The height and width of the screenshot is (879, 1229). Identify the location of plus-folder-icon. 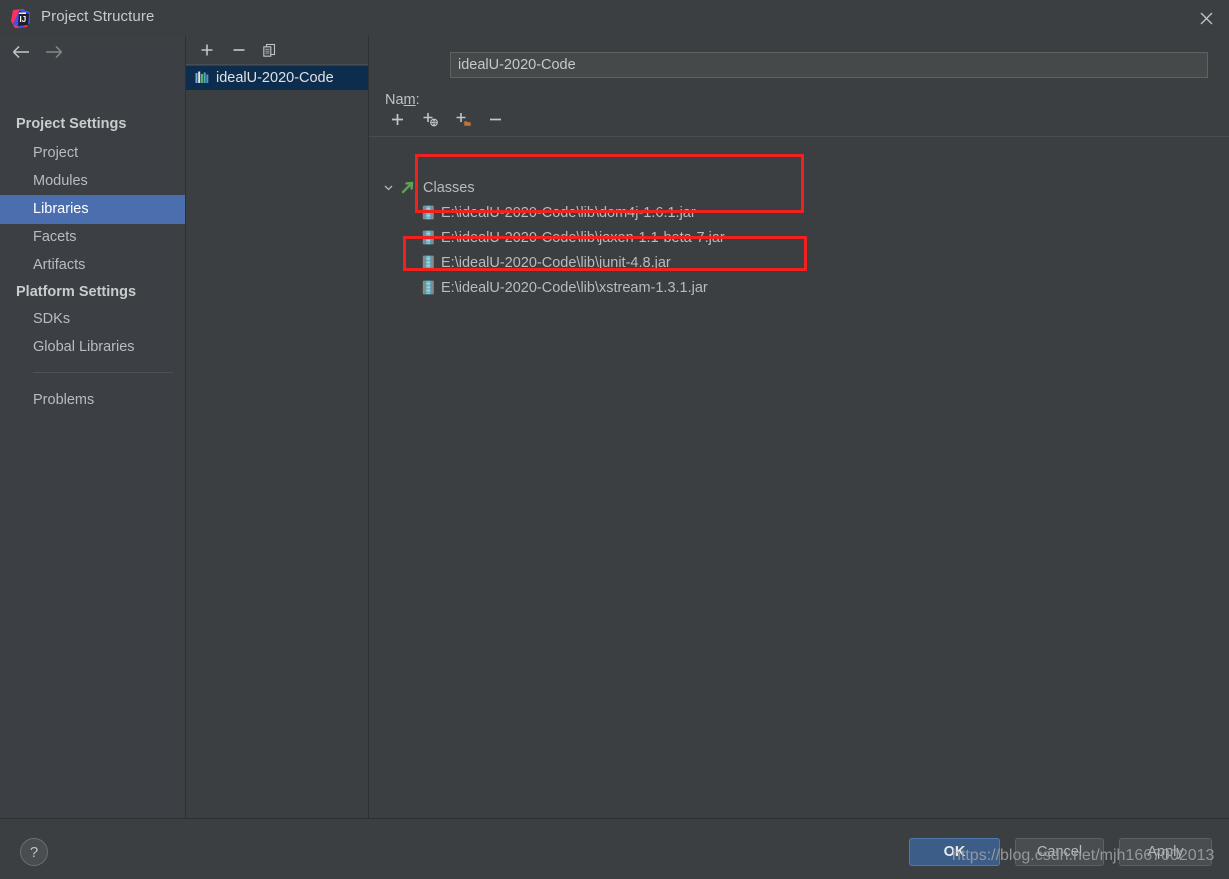
(463, 119).